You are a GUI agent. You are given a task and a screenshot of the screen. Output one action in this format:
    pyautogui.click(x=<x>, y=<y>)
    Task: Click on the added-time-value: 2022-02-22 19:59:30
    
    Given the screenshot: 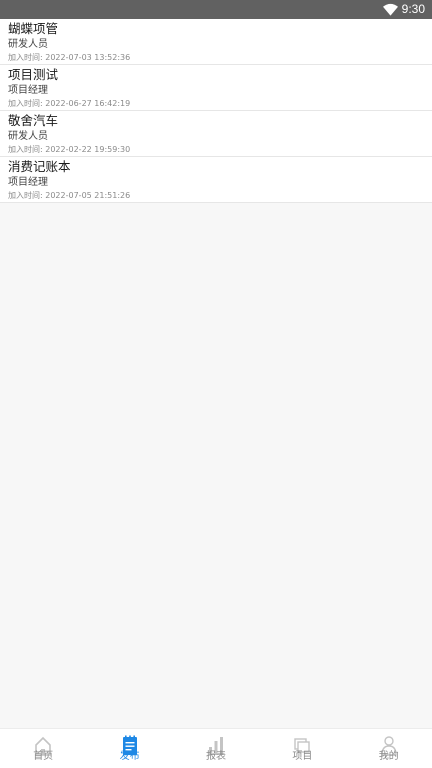 What is the action you would take?
    pyautogui.click(x=88, y=149)
    